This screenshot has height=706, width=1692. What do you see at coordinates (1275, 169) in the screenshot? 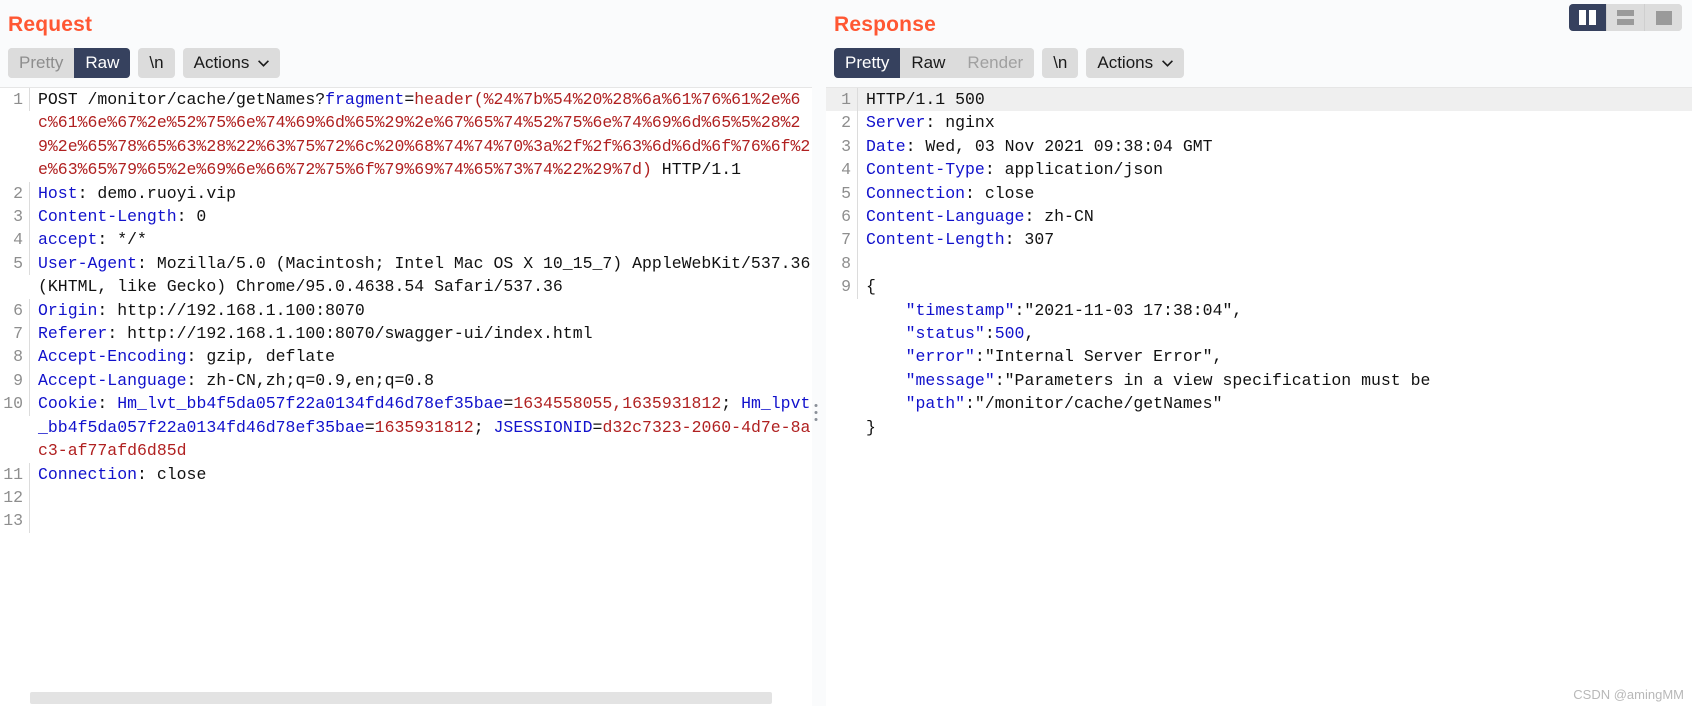
I see `line-content: Content-Type: application/json` at bounding box center [1275, 169].